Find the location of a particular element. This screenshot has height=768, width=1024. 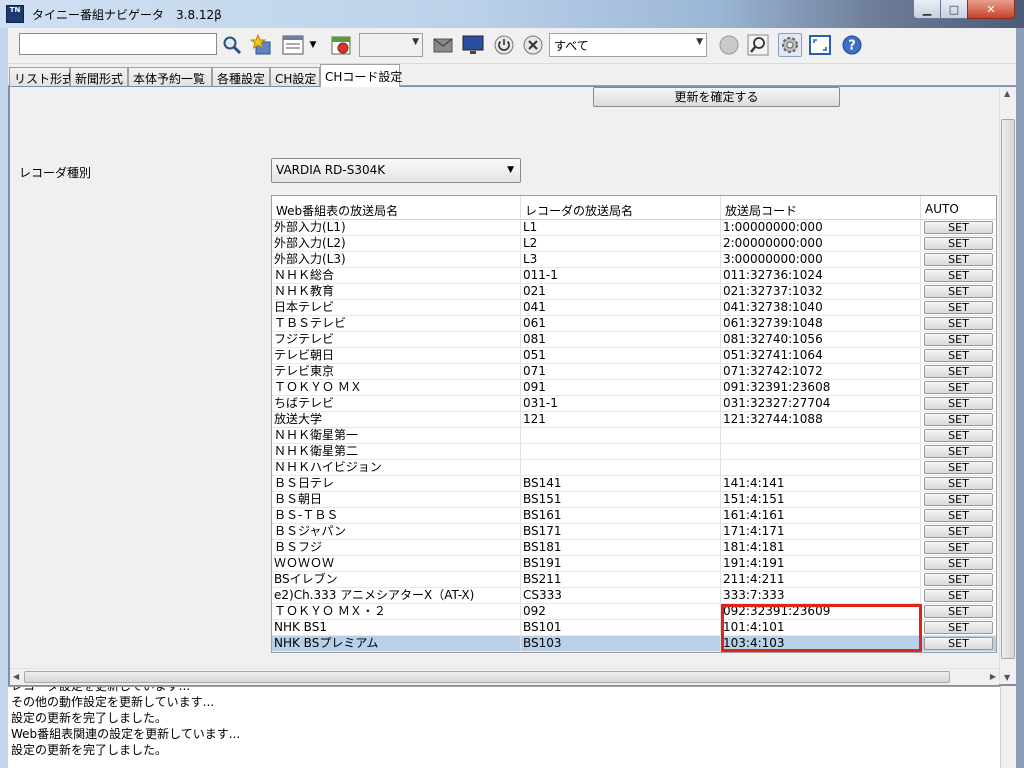

table-row: ＮＨＫハイビジョン SET is located at coordinates (634, 468).